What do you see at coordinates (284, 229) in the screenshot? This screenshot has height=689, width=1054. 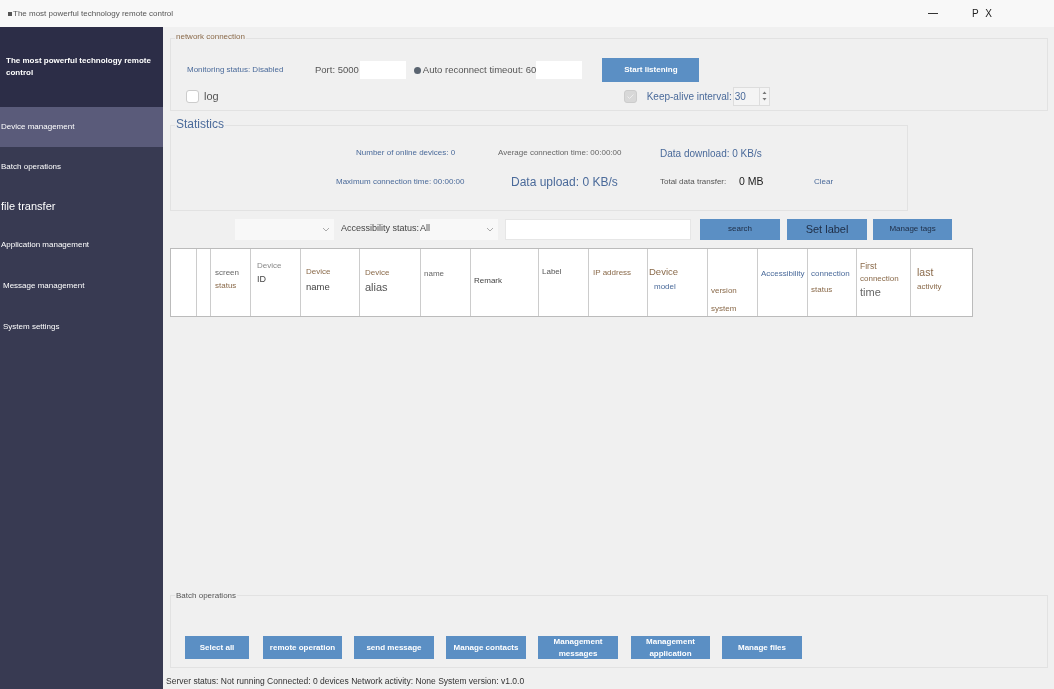 I see `dropdown` at bounding box center [284, 229].